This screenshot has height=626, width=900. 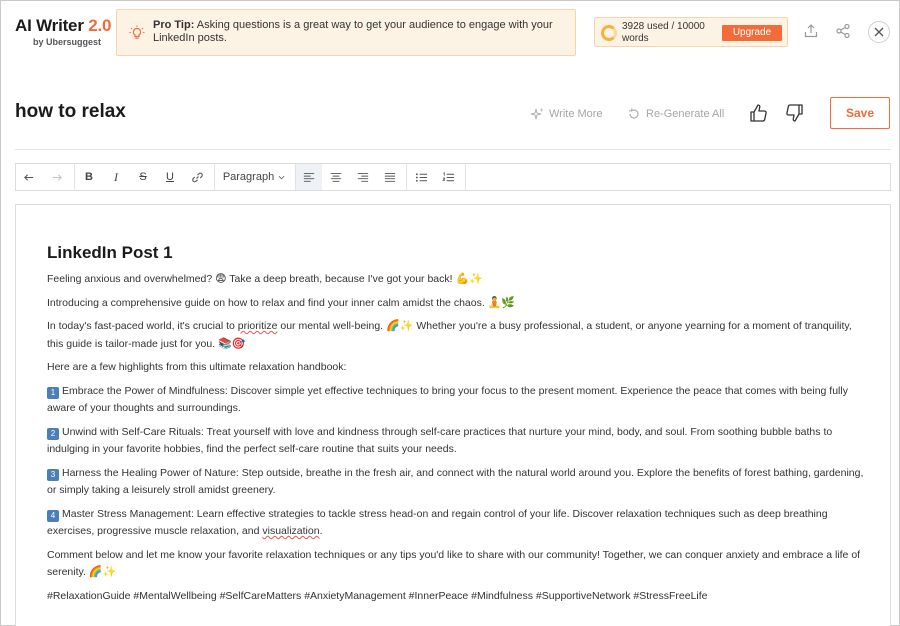 What do you see at coordinates (332, 326) in the screenshot?
I see `text: our mental well-being.` at bounding box center [332, 326].